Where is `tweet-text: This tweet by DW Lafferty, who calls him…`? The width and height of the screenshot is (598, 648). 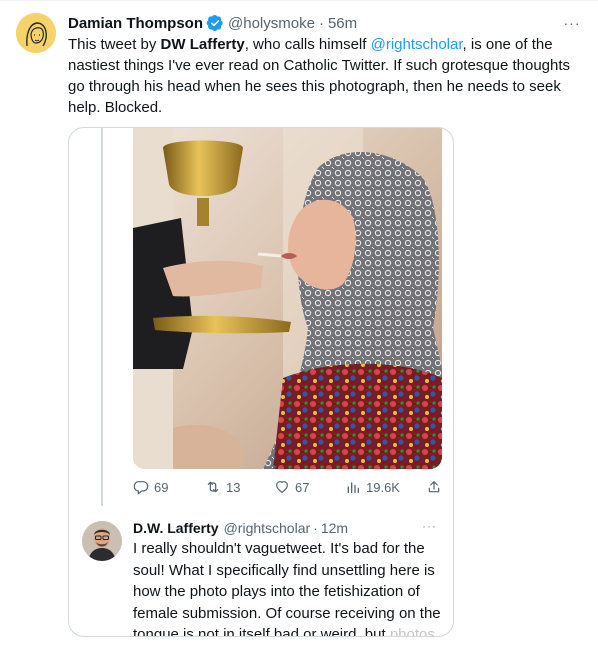
tweet-text: This tweet by DW Lafferty, who calls him… is located at coordinates (325, 76).